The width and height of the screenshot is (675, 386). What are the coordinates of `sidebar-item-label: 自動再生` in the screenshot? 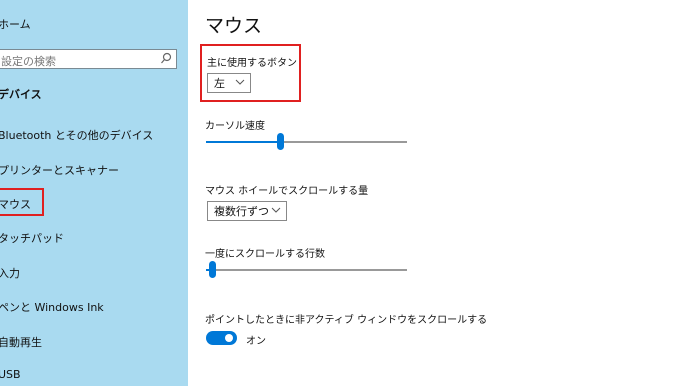 It's located at (21, 342).